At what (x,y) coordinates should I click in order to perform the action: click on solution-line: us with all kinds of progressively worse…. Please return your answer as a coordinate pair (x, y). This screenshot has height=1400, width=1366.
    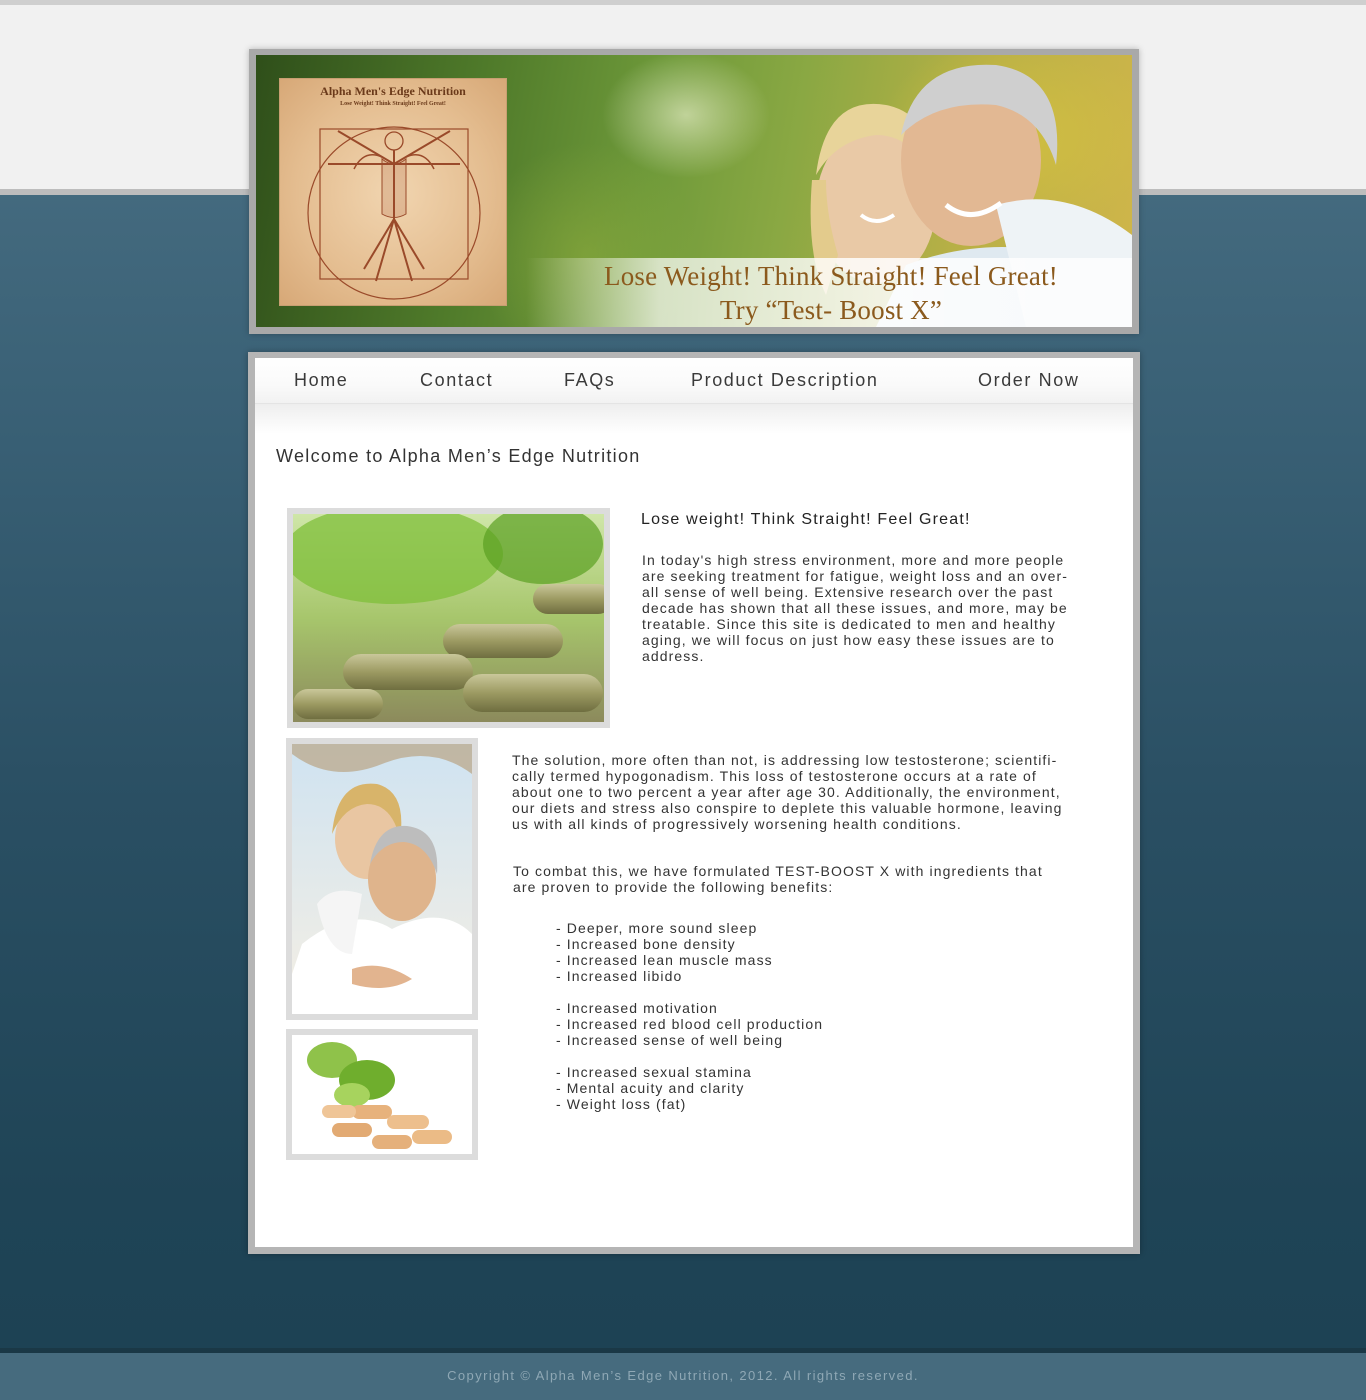
    Looking at the image, I should click on (737, 824).